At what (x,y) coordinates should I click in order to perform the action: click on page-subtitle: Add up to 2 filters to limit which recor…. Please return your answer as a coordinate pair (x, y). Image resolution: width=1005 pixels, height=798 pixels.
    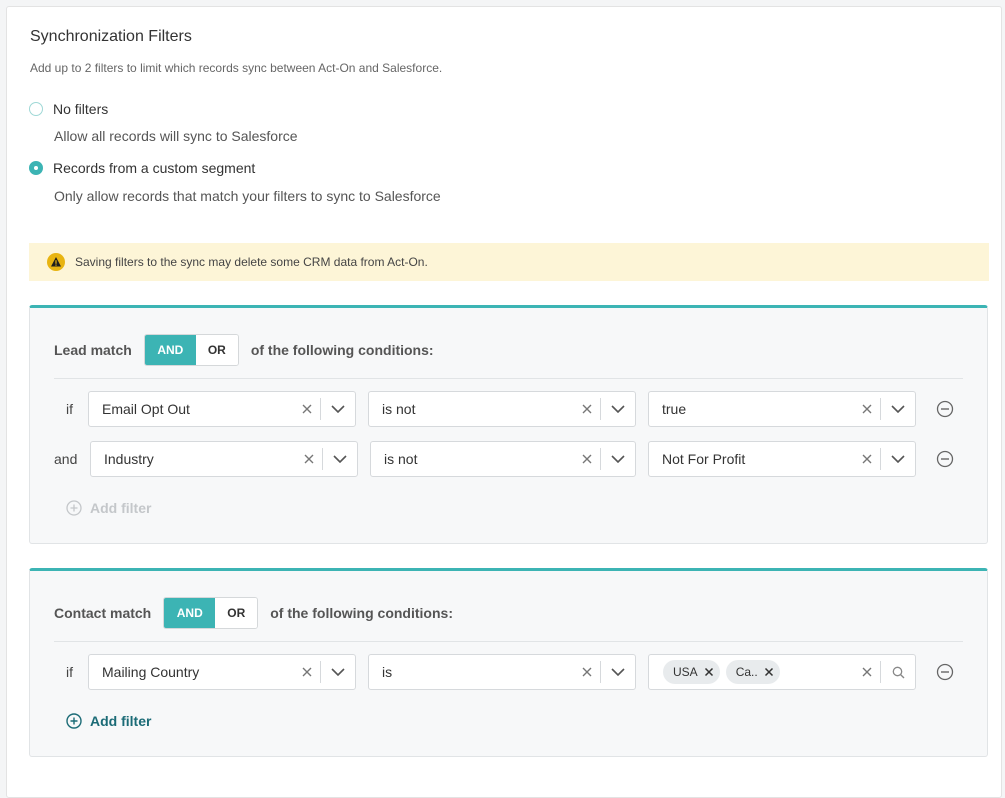
    Looking at the image, I should click on (236, 68).